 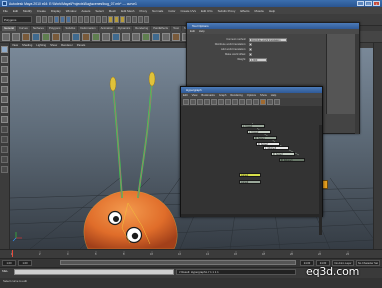 What do you see at coordinates (251, 215) in the screenshot?
I see `hypergraph-horizontal-scrollbar` at bounding box center [251, 215].